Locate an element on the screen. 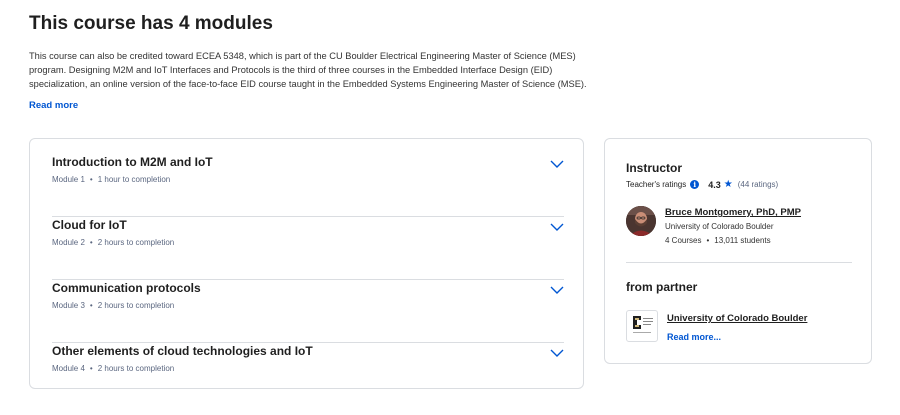  divider is located at coordinates (739, 262).